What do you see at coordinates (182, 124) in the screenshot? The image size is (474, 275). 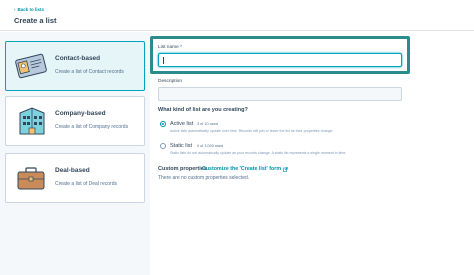 I see `active-list-label: Active list` at bounding box center [182, 124].